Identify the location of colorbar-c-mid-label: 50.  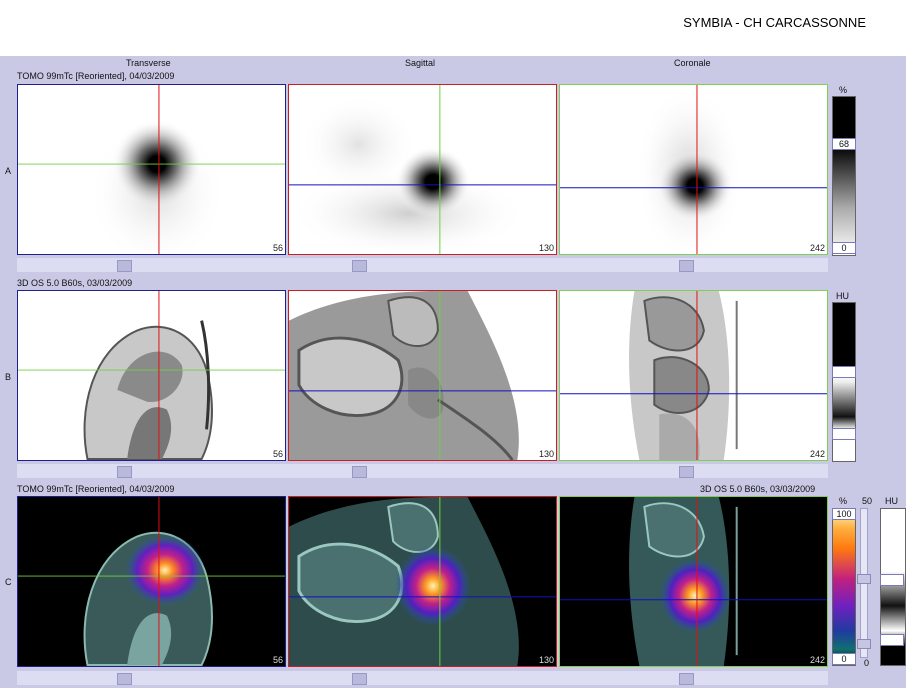
(867, 501).